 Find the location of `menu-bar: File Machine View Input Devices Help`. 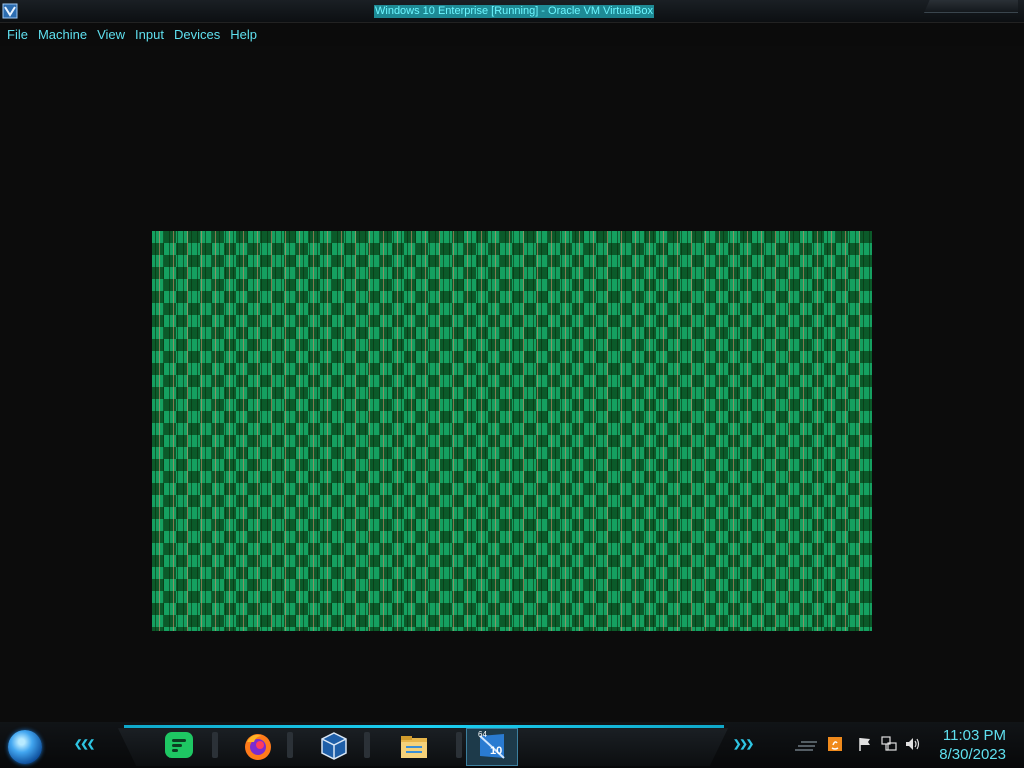

menu-bar: File Machine View Input Devices Help is located at coordinates (131, 35).